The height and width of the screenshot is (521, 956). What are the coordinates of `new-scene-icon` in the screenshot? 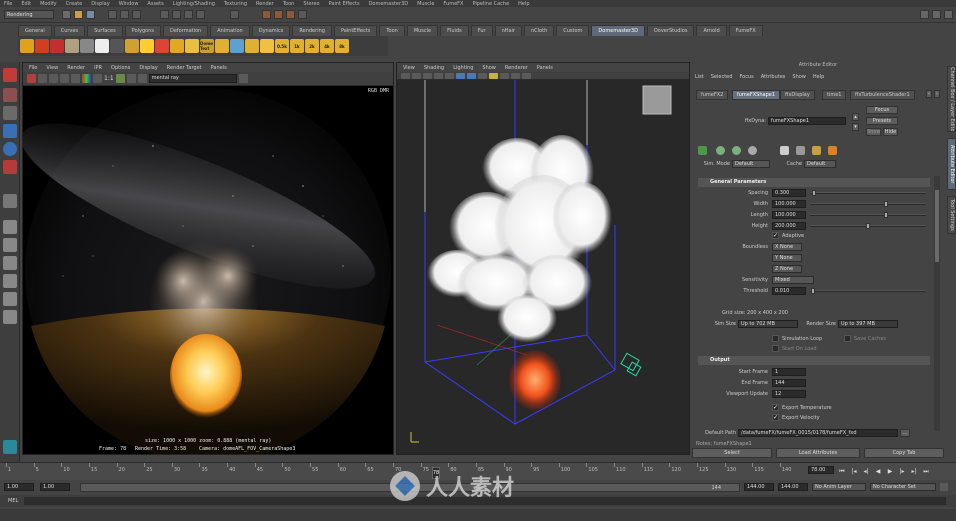 It's located at (66, 14).